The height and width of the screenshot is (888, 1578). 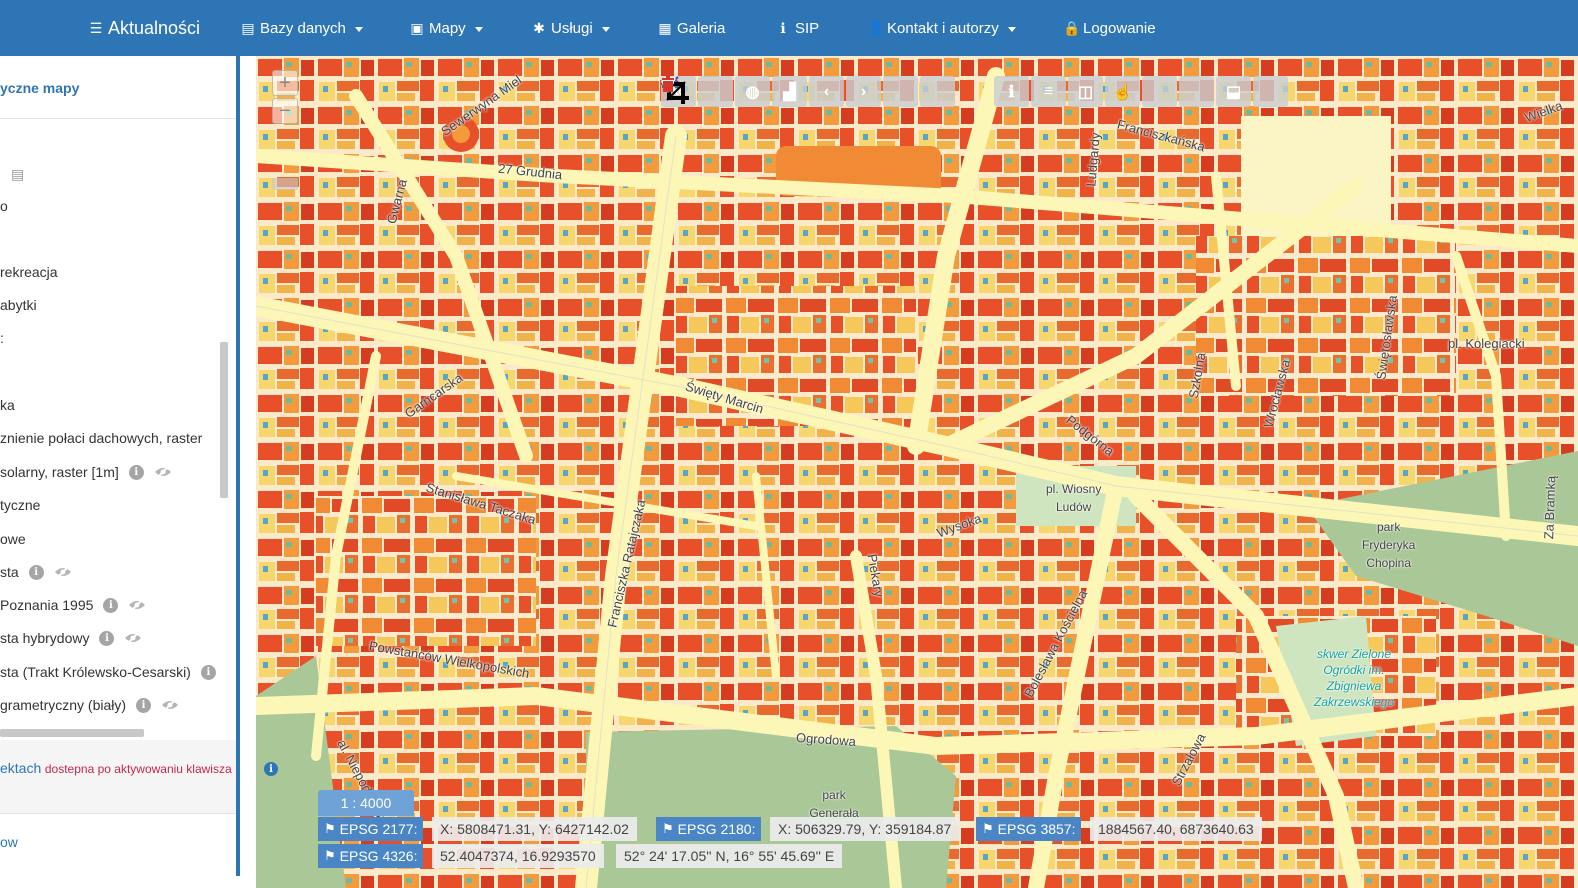 I want to click on picture-icon: ▣, so click(x=417, y=27).